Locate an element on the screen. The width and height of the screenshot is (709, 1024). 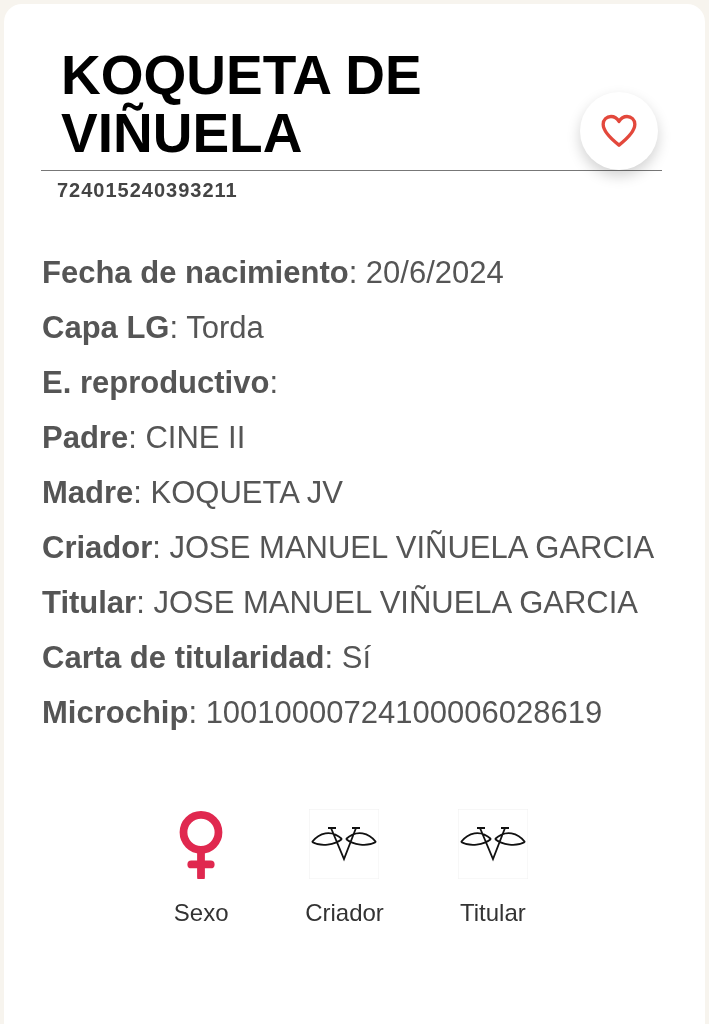
badge-label: Titular is located at coordinates (492, 913).